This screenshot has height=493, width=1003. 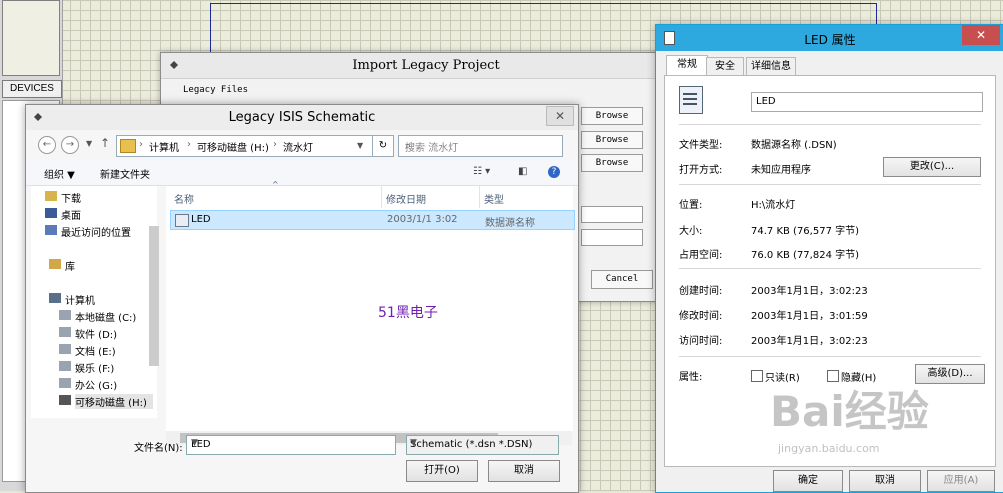 I want to click on organize-menu: 组织 ▼, so click(x=59, y=173).